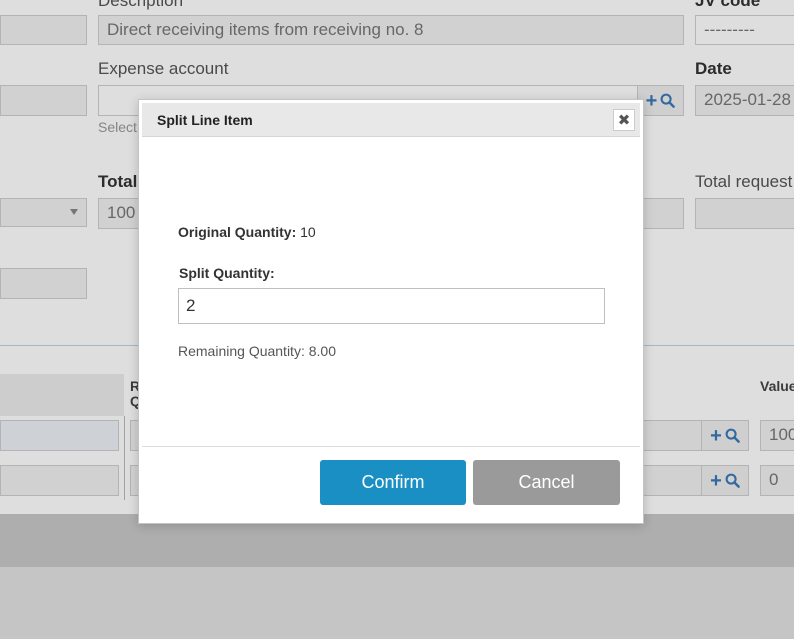  I want to click on split-quantity-label: Split Quantity:, so click(227, 273).